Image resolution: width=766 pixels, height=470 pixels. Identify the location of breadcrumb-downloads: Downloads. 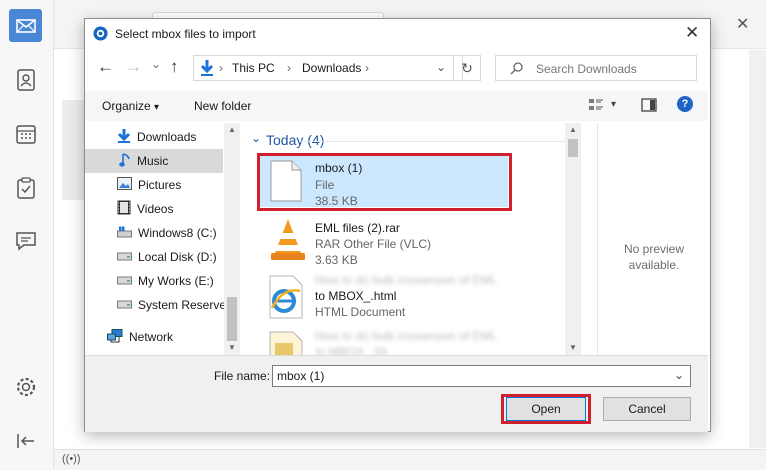
(331, 68).